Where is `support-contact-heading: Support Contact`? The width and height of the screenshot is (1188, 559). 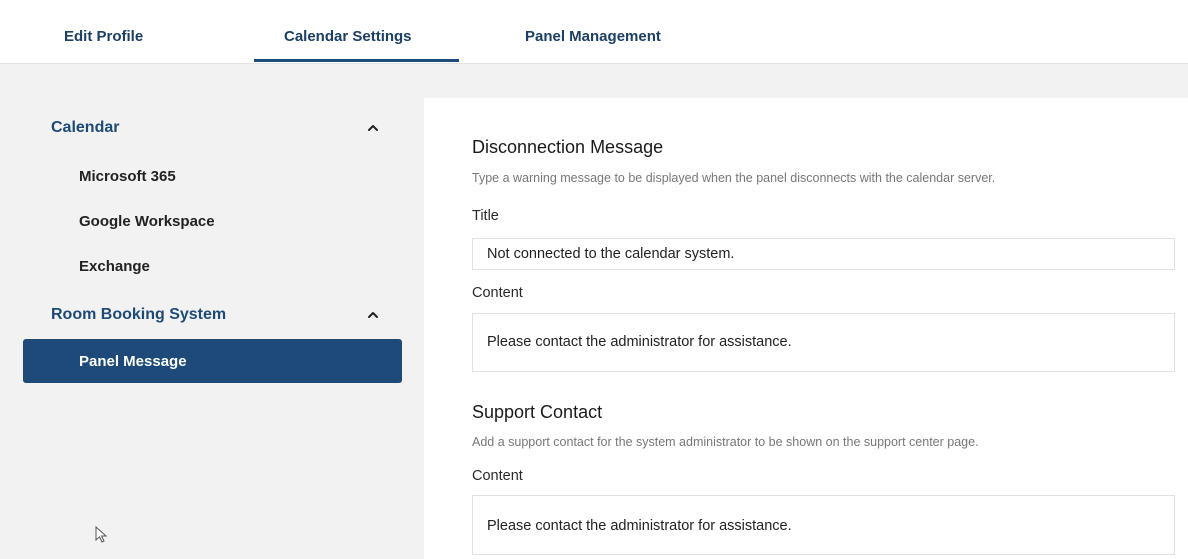
support-contact-heading: Support Contact is located at coordinates (537, 412).